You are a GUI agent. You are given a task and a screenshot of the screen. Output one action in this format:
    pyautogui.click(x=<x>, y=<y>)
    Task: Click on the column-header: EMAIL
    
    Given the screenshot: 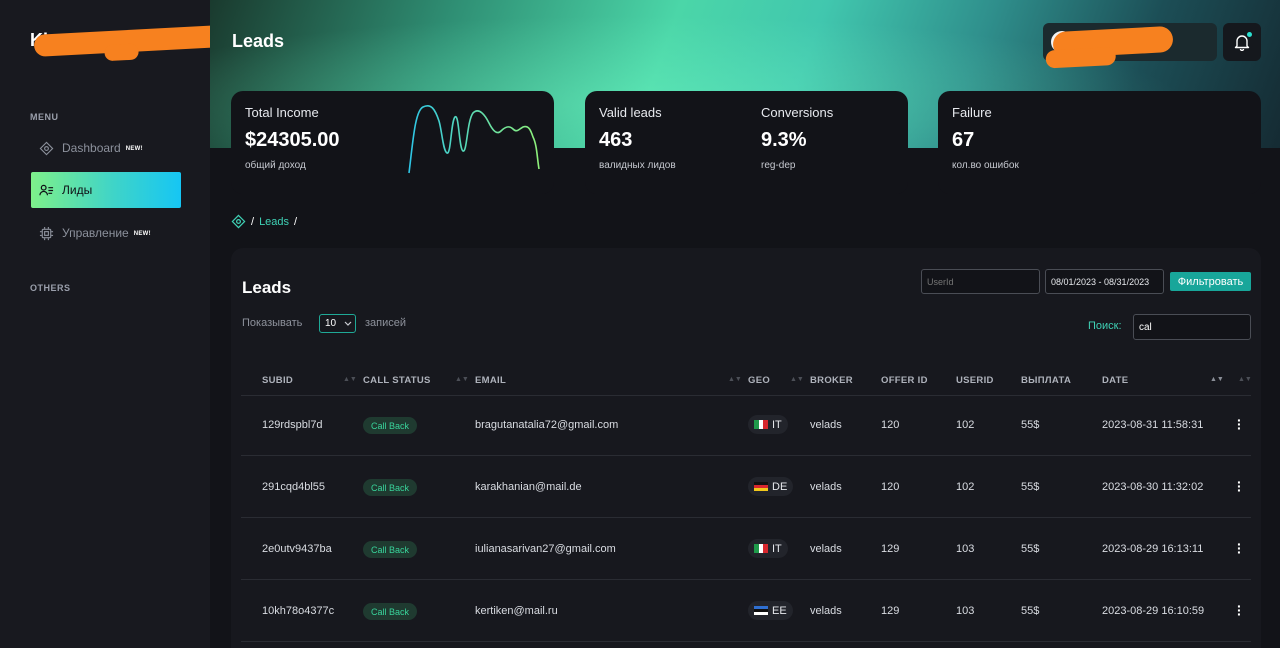 What is the action you would take?
    pyautogui.click(x=490, y=380)
    